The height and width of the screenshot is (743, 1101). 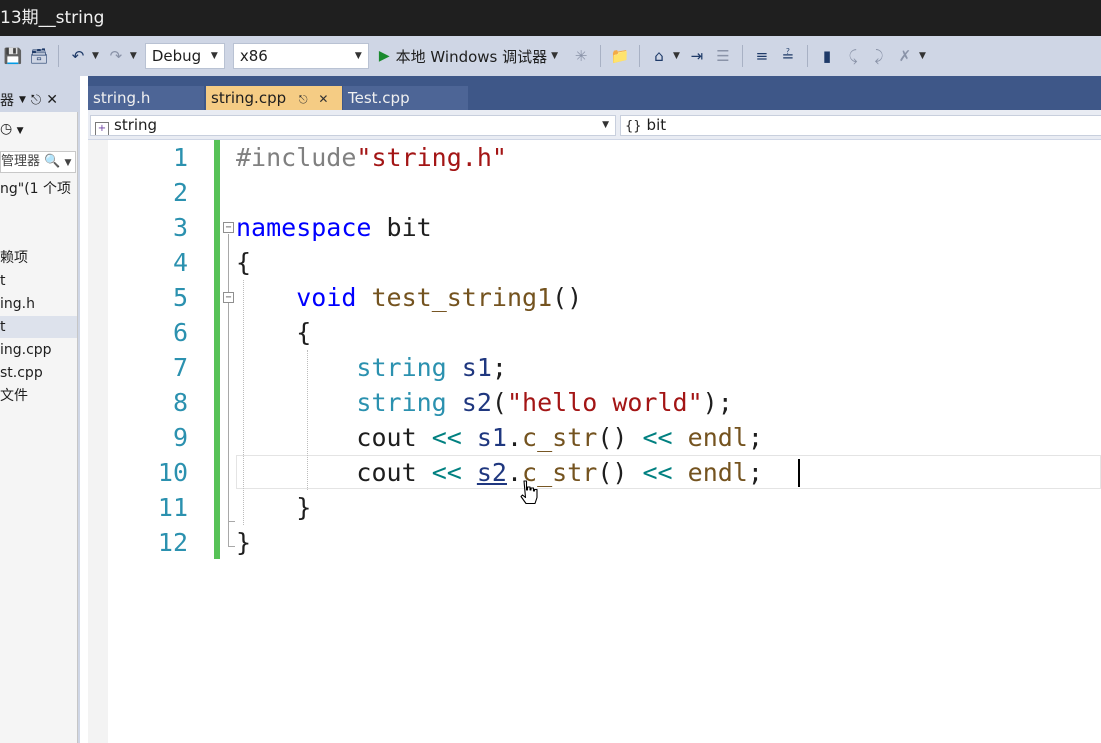 I want to click on line-number: 11, so click(x=172, y=507).